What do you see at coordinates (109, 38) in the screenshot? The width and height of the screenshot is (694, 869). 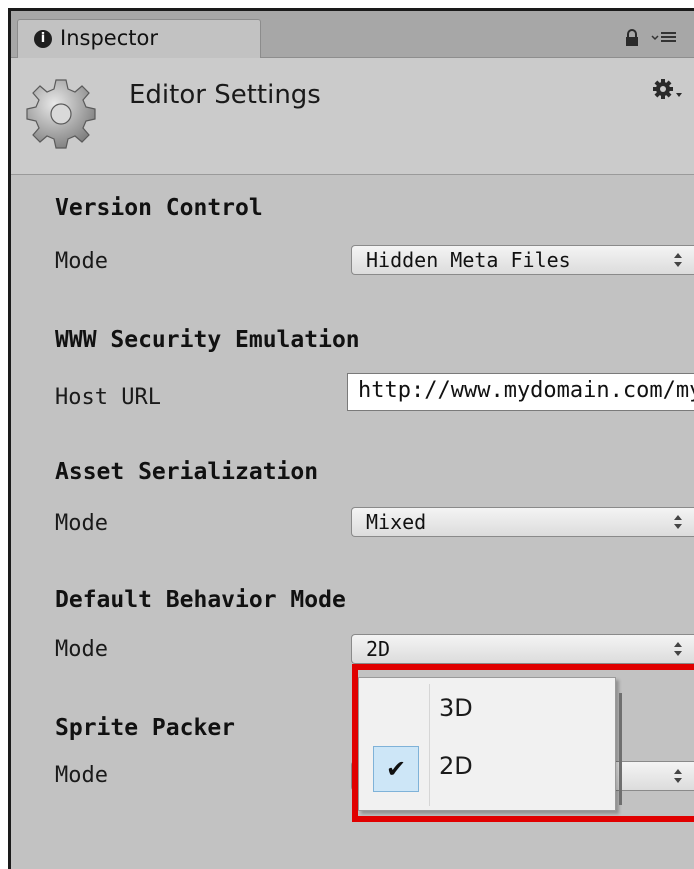 I see `tab-label: Inspector` at bounding box center [109, 38].